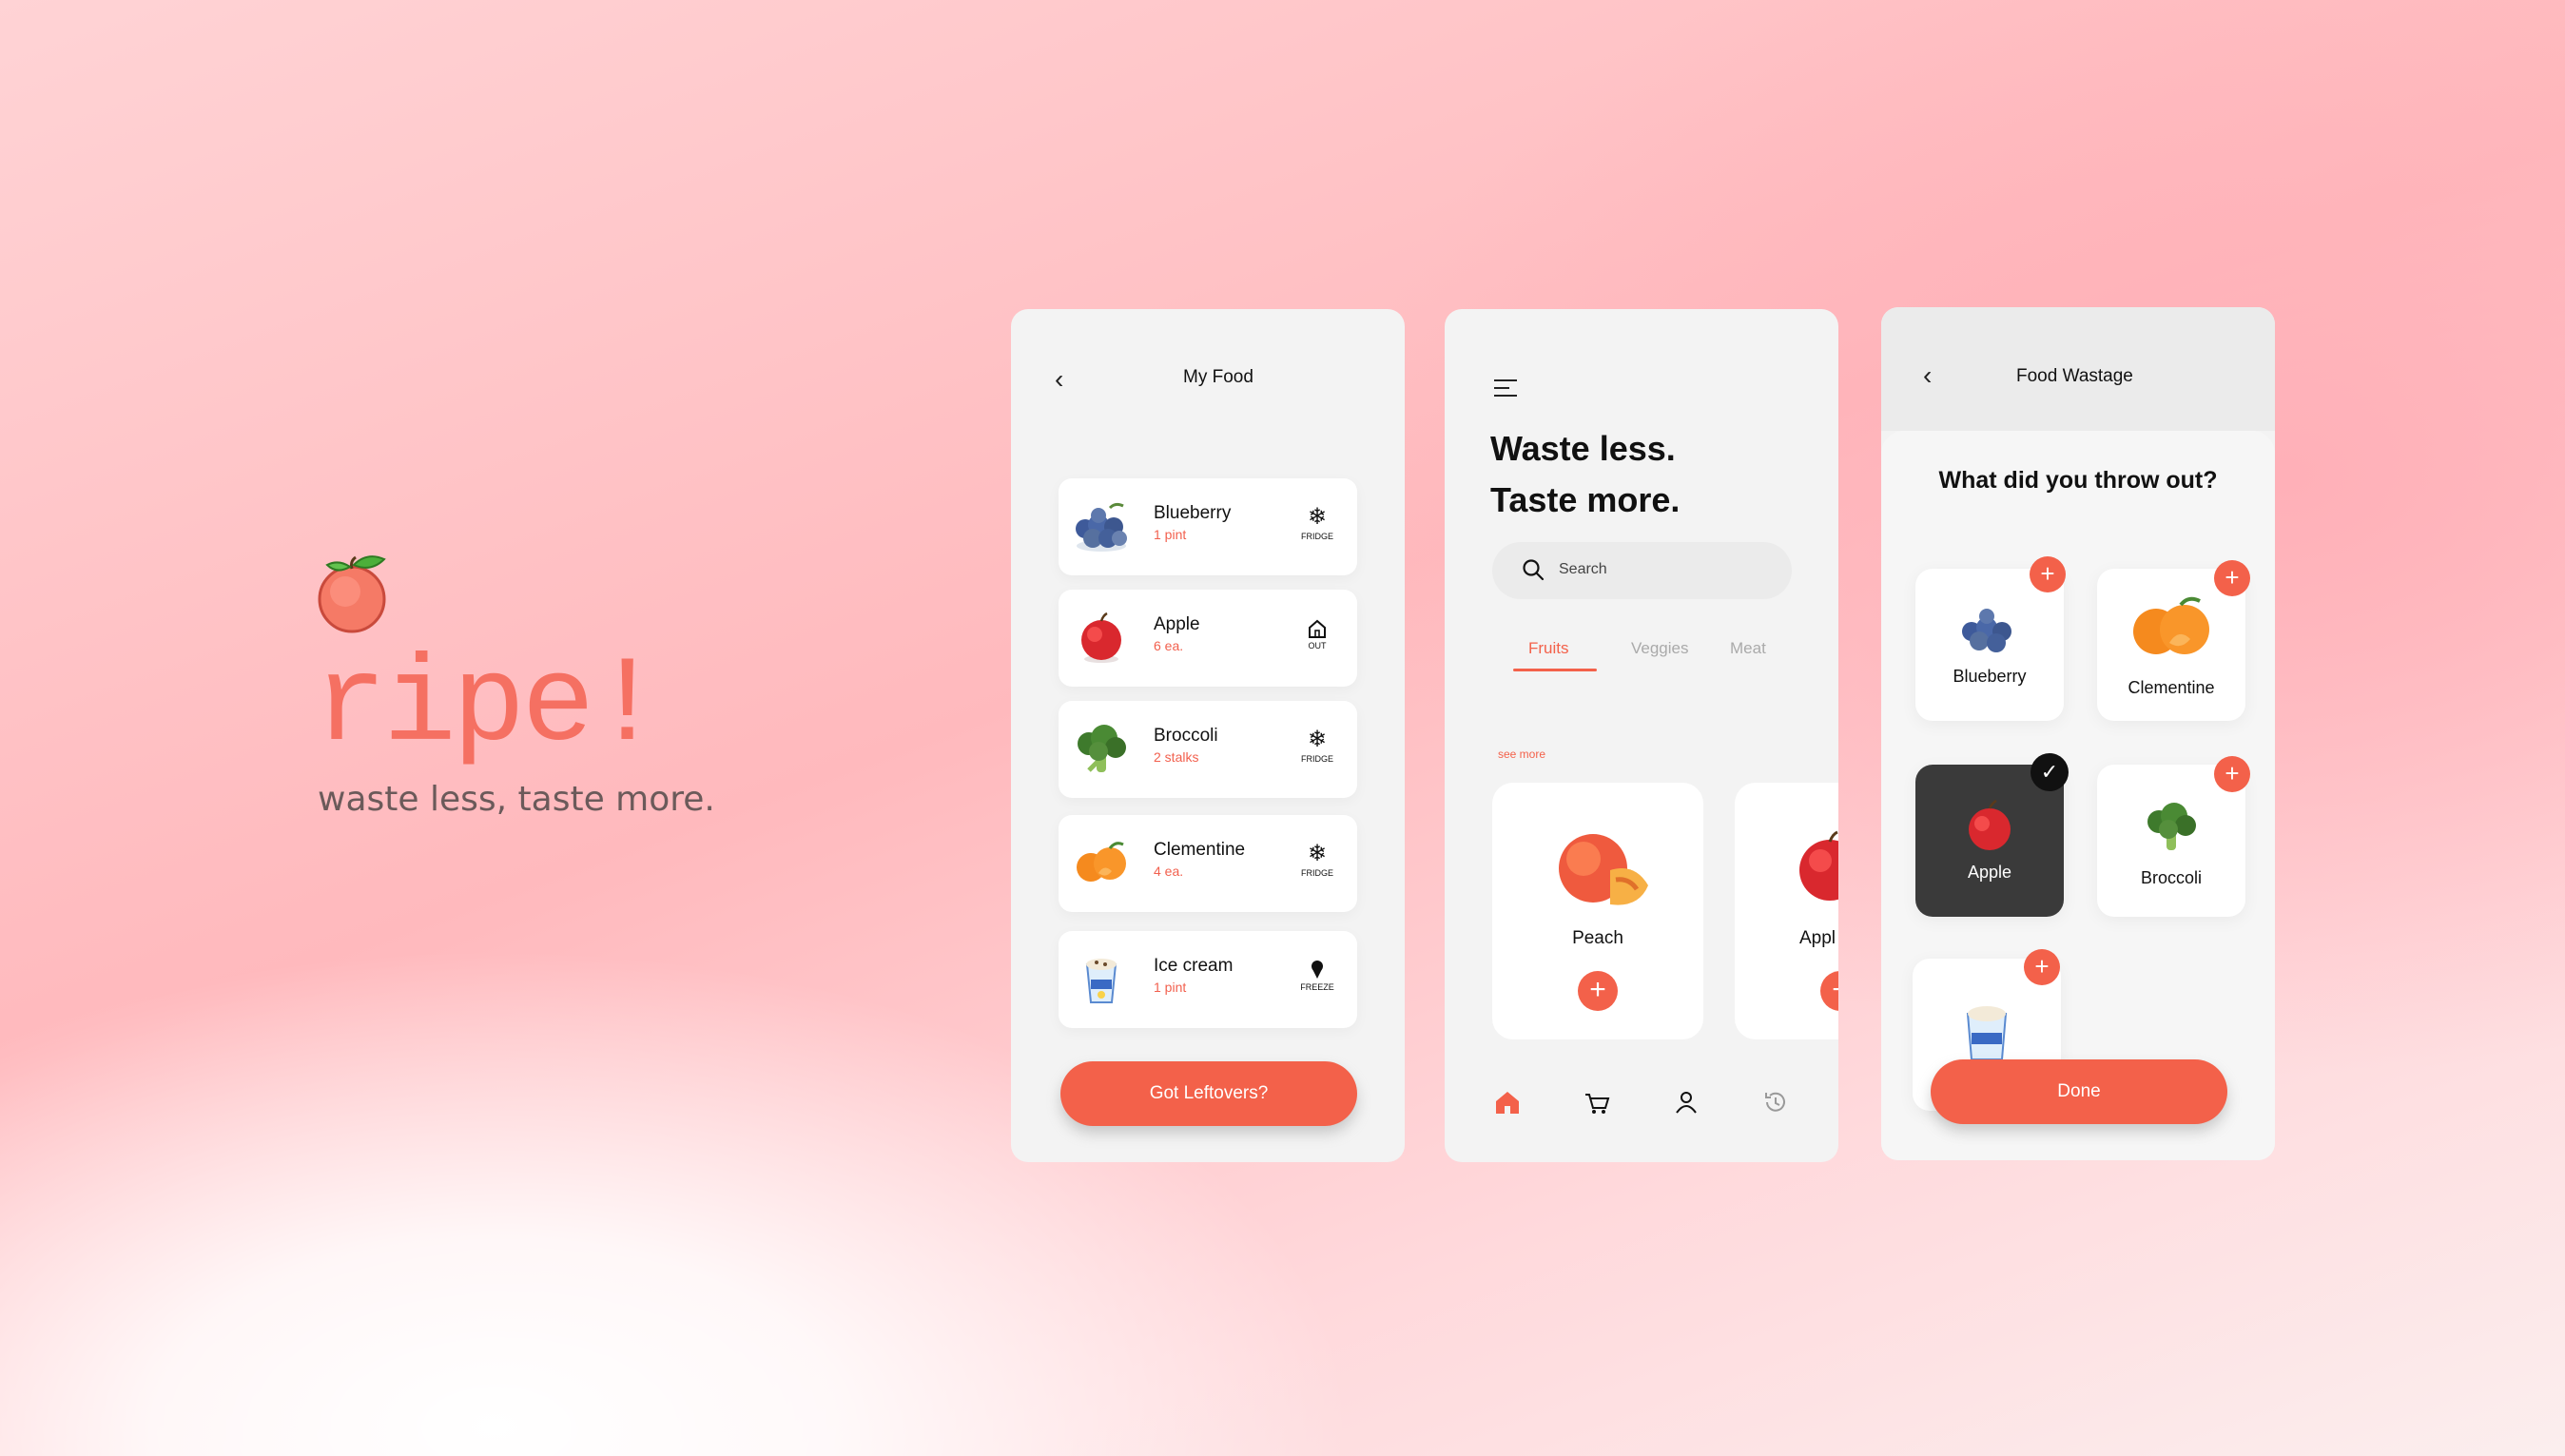 This screenshot has width=2565, height=1456. Describe the element at coordinates (1169, 871) in the screenshot. I see `food-qty: 4 ea.` at that location.